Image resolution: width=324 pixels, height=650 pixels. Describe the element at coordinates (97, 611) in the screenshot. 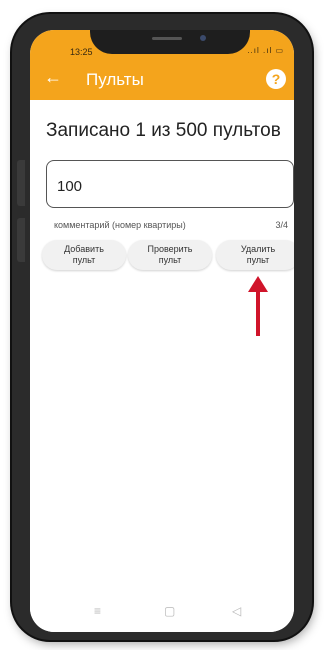

I see `menu-icon: ≡` at that location.